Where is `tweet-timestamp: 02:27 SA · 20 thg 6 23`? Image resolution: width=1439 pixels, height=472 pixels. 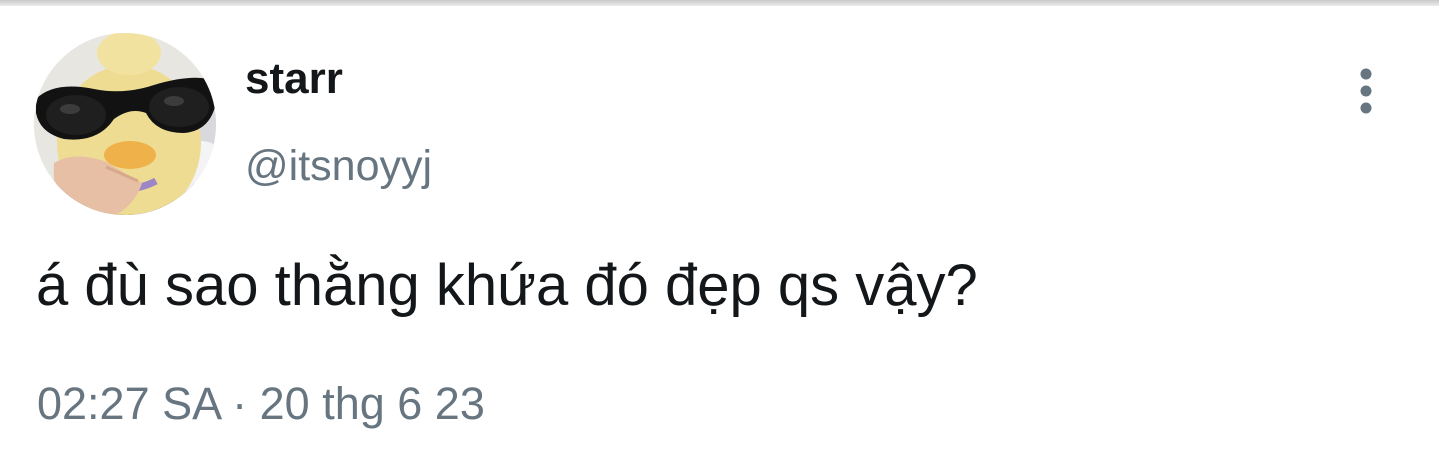
tweet-timestamp: 02:27 SA · 20 thg 6 23 is located at coordinates (261, 404).